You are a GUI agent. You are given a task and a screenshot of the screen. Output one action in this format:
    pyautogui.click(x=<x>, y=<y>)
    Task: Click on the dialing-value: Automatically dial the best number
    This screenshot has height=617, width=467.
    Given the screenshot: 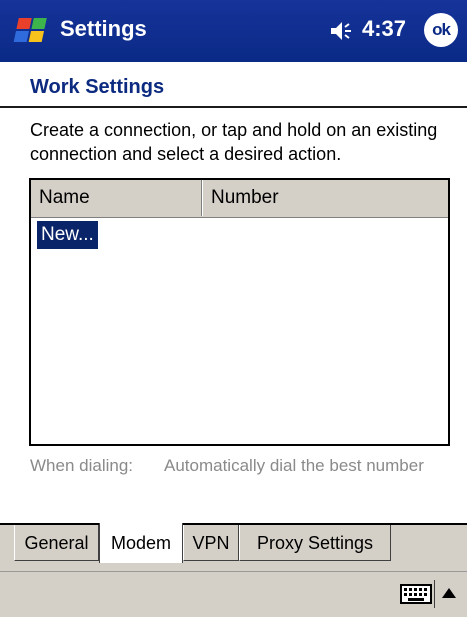 What is the action you would take?
    pyautogui.click(x=294, y=465)
    